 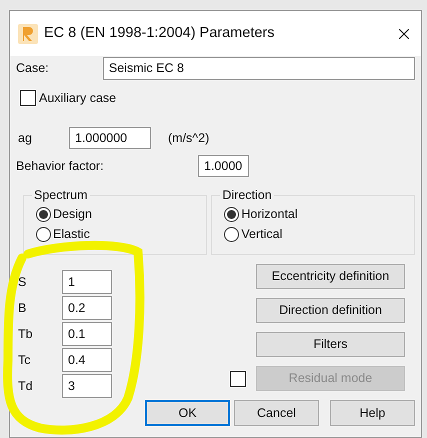 I want to click on window-title: EC 8 (EN 1998-1:2004) Parameters, so click(x=160, y=33).